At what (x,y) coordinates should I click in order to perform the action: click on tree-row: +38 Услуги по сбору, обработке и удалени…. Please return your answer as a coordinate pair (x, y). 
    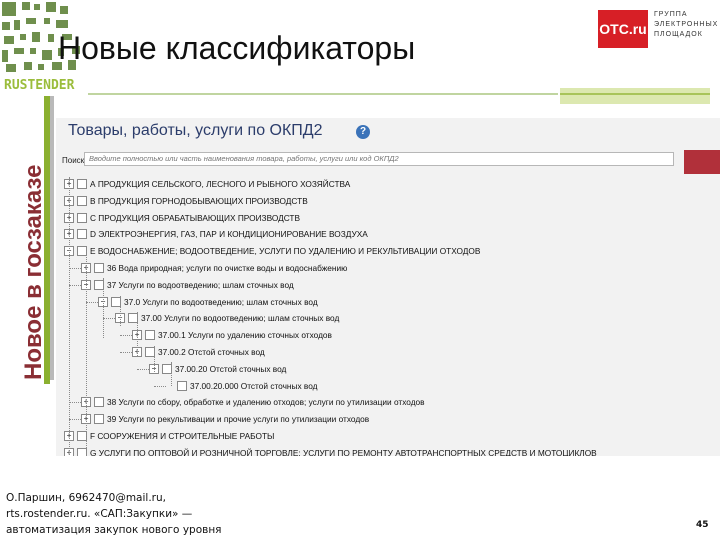
    Looking at the image, I should click on (253, 402).